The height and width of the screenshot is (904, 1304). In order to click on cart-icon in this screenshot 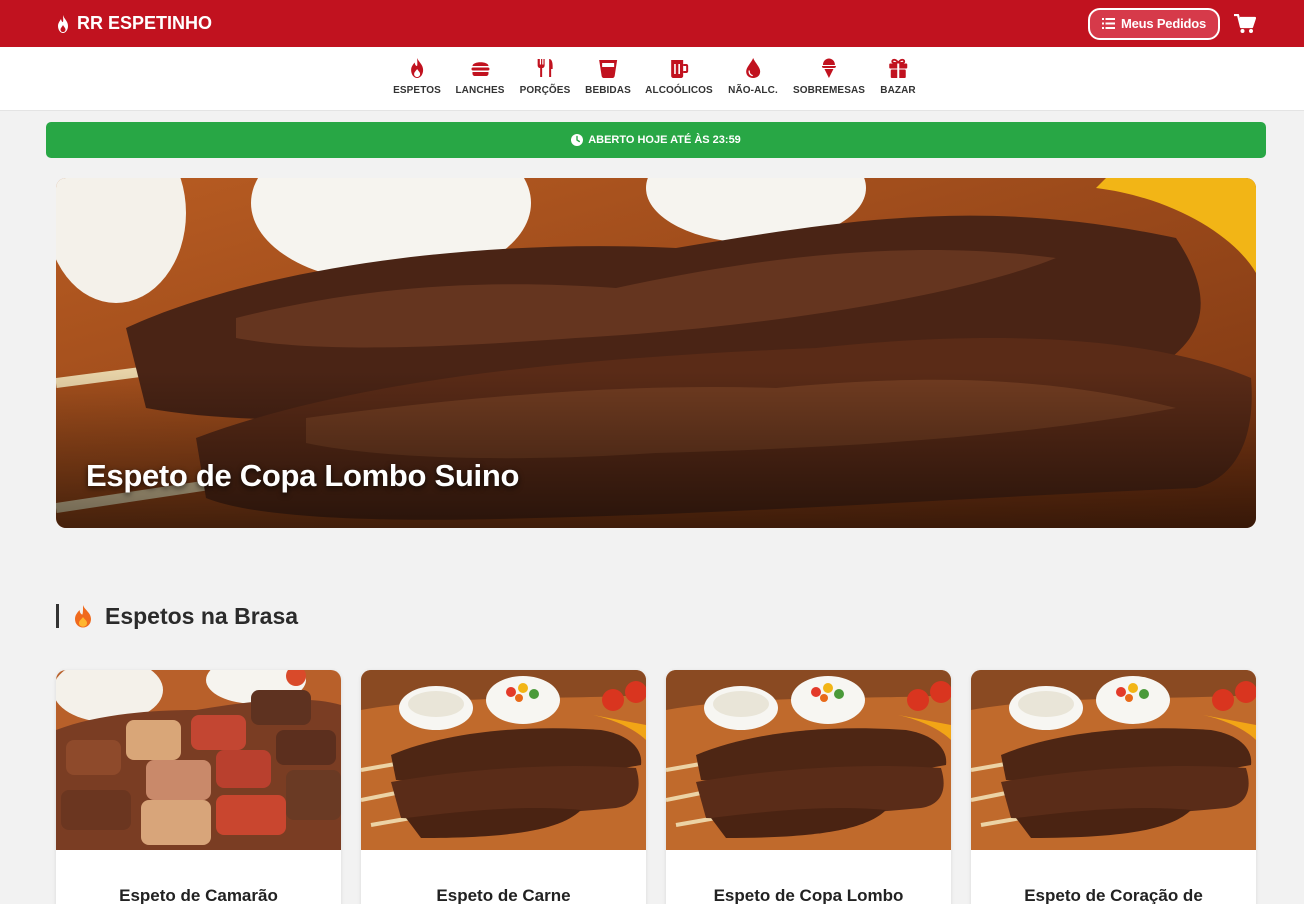, I will do `click(1245, 23)`.